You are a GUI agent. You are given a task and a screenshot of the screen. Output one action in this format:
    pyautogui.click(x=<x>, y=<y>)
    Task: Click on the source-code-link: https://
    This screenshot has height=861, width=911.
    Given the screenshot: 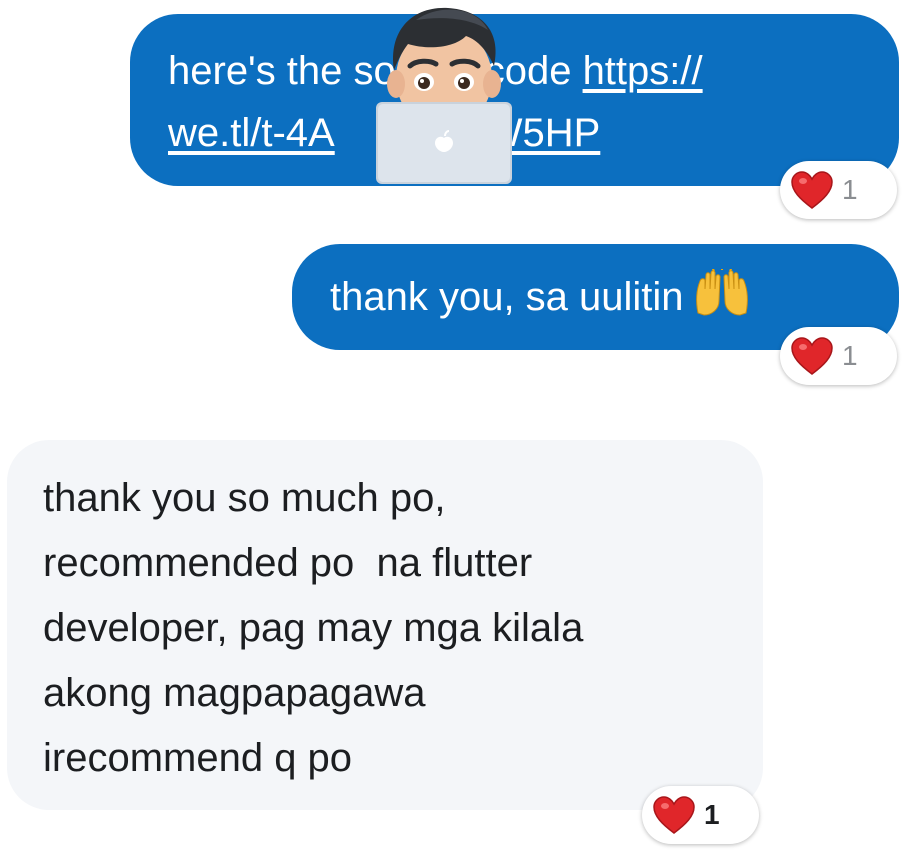 What is the action you would take?
    pyautogui.click(x=643, y=71)
    